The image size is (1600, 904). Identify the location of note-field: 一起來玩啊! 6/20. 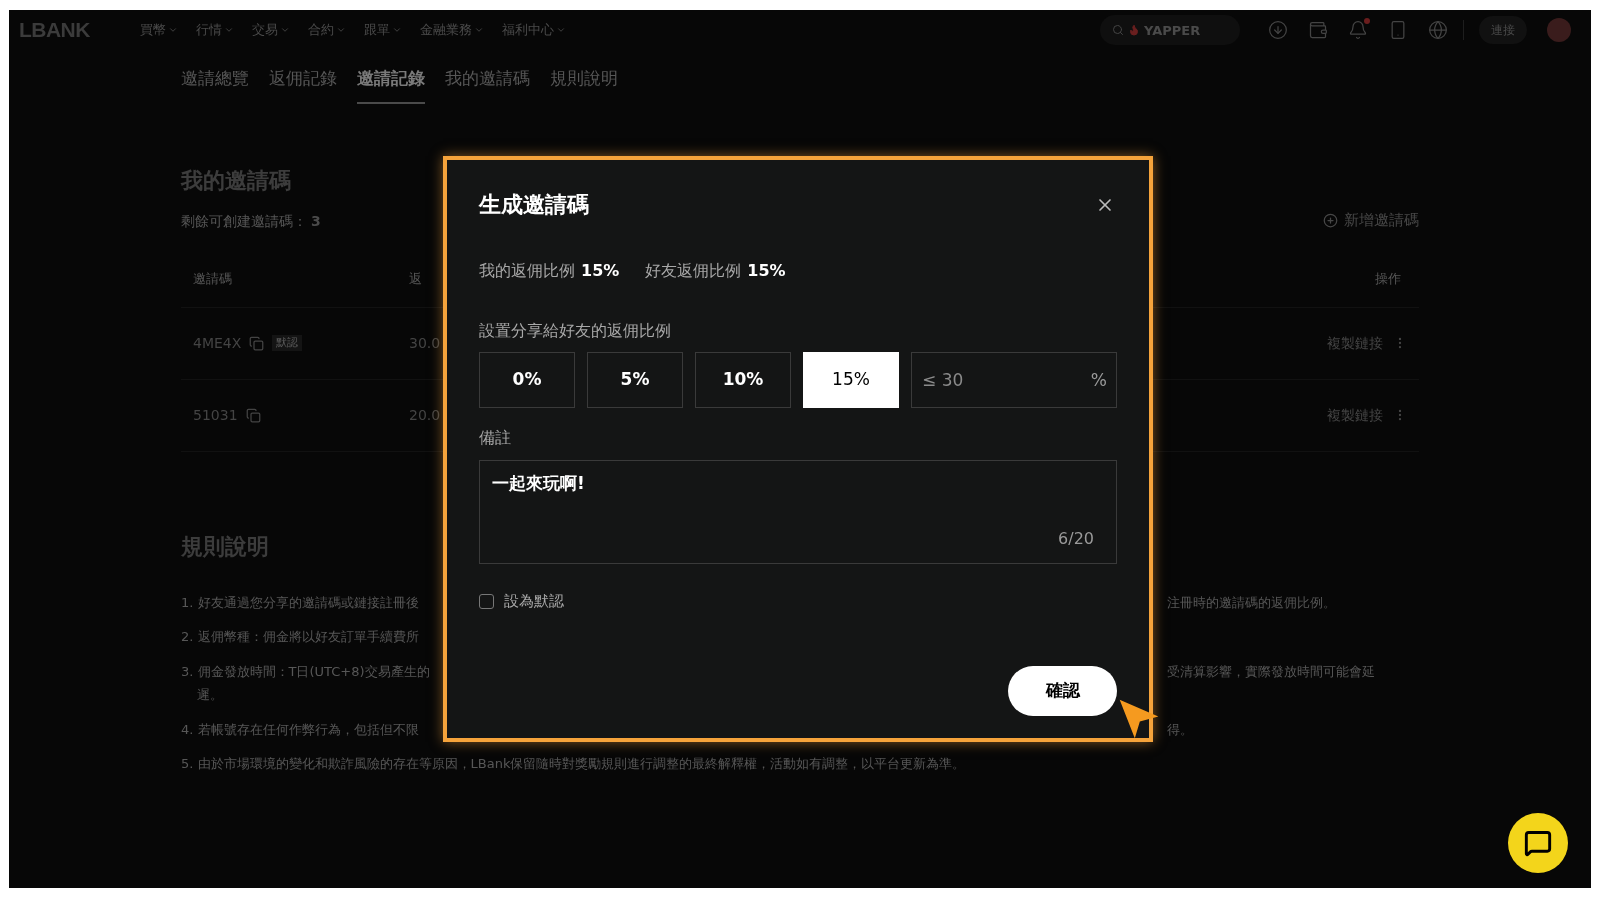
(798, 512).